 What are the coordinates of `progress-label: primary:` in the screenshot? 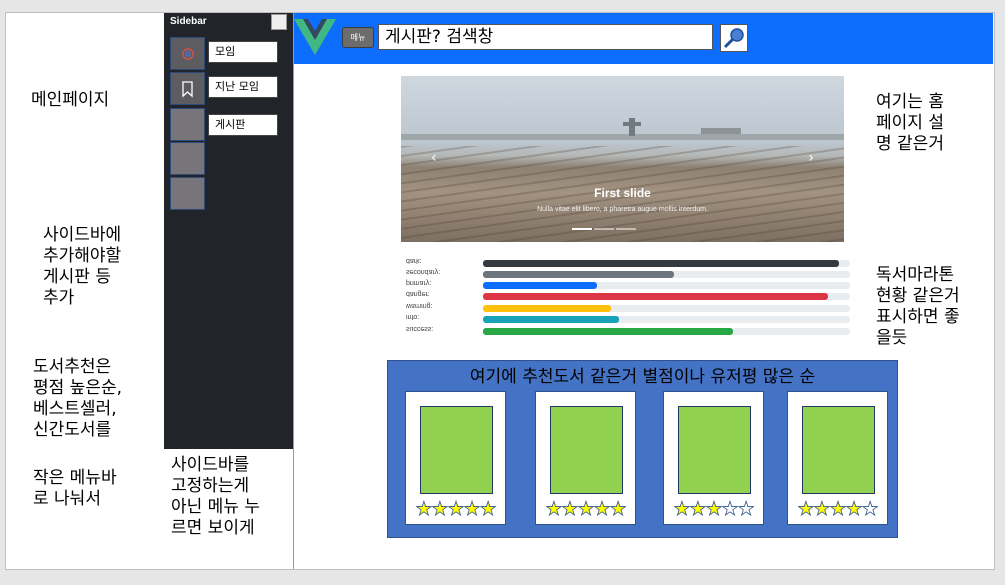 It's located at (419, 282).